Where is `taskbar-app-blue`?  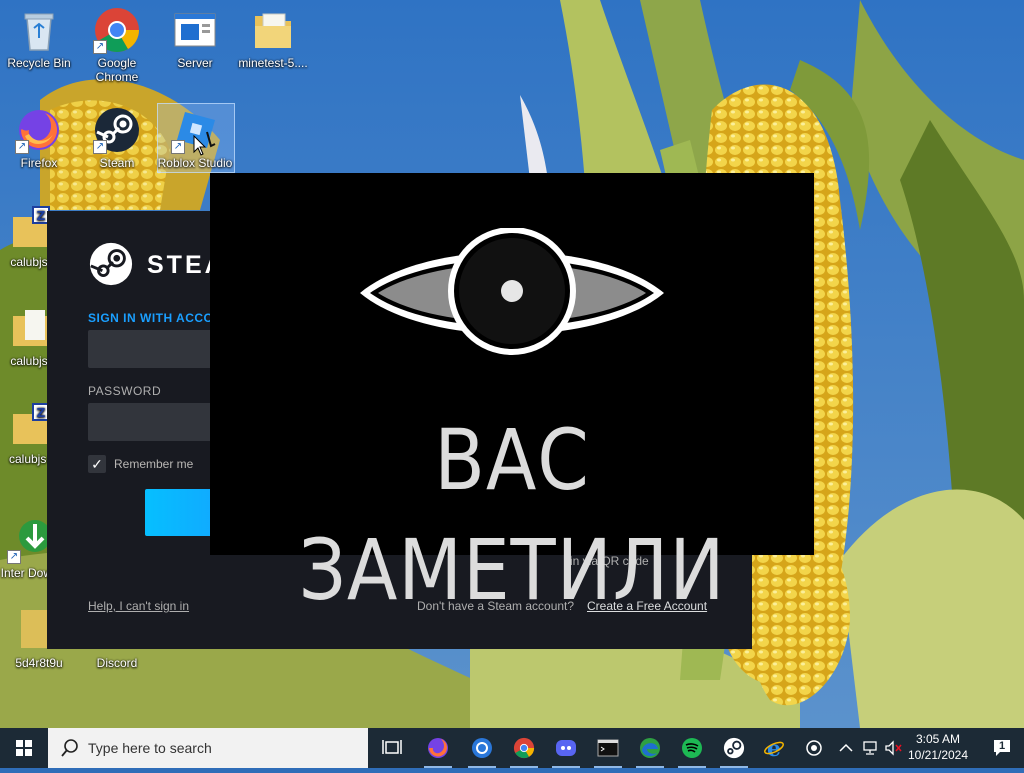 taskbar-app-blue is located at coordinates (482, 748).